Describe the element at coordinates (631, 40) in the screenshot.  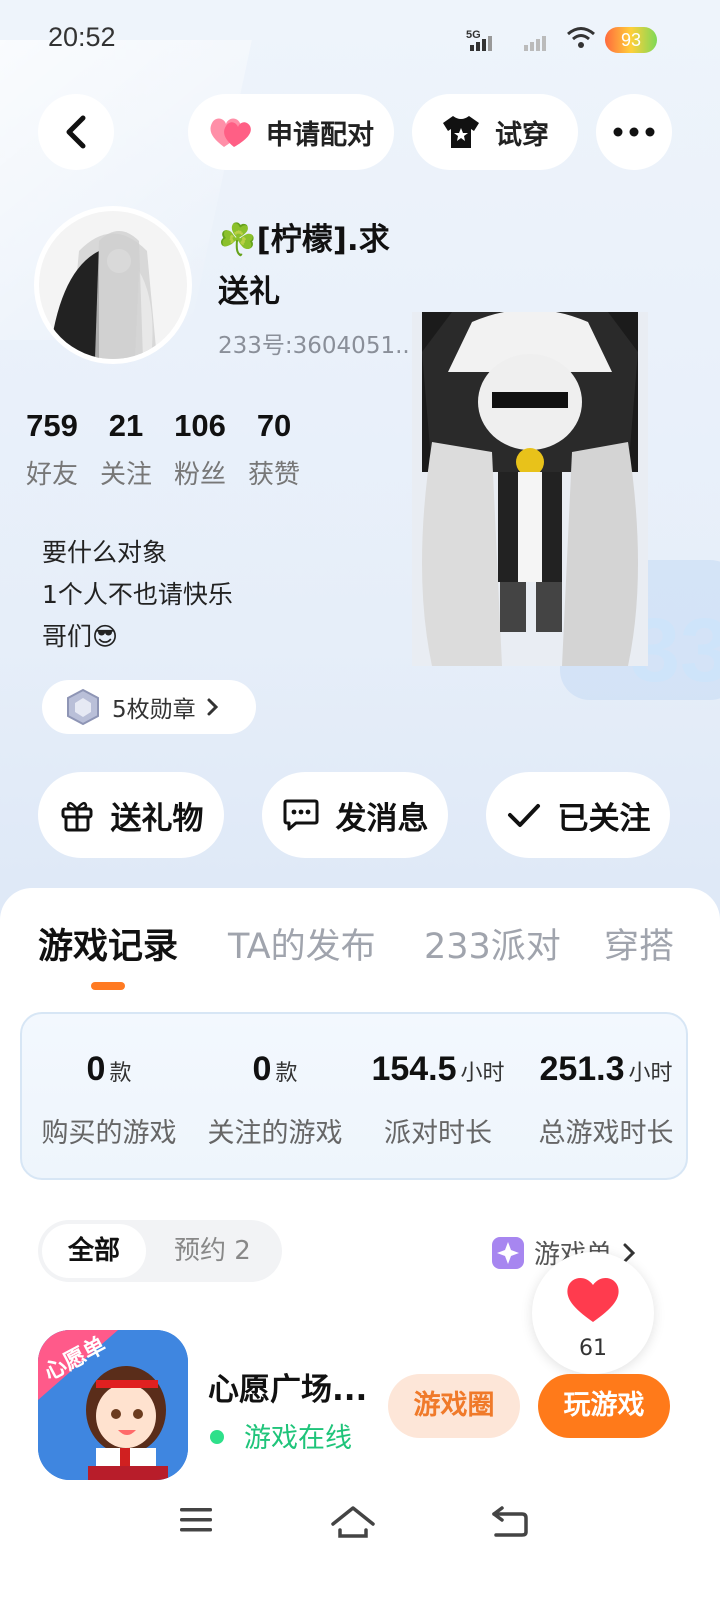
I see `battery-indicator: 93` at that location.